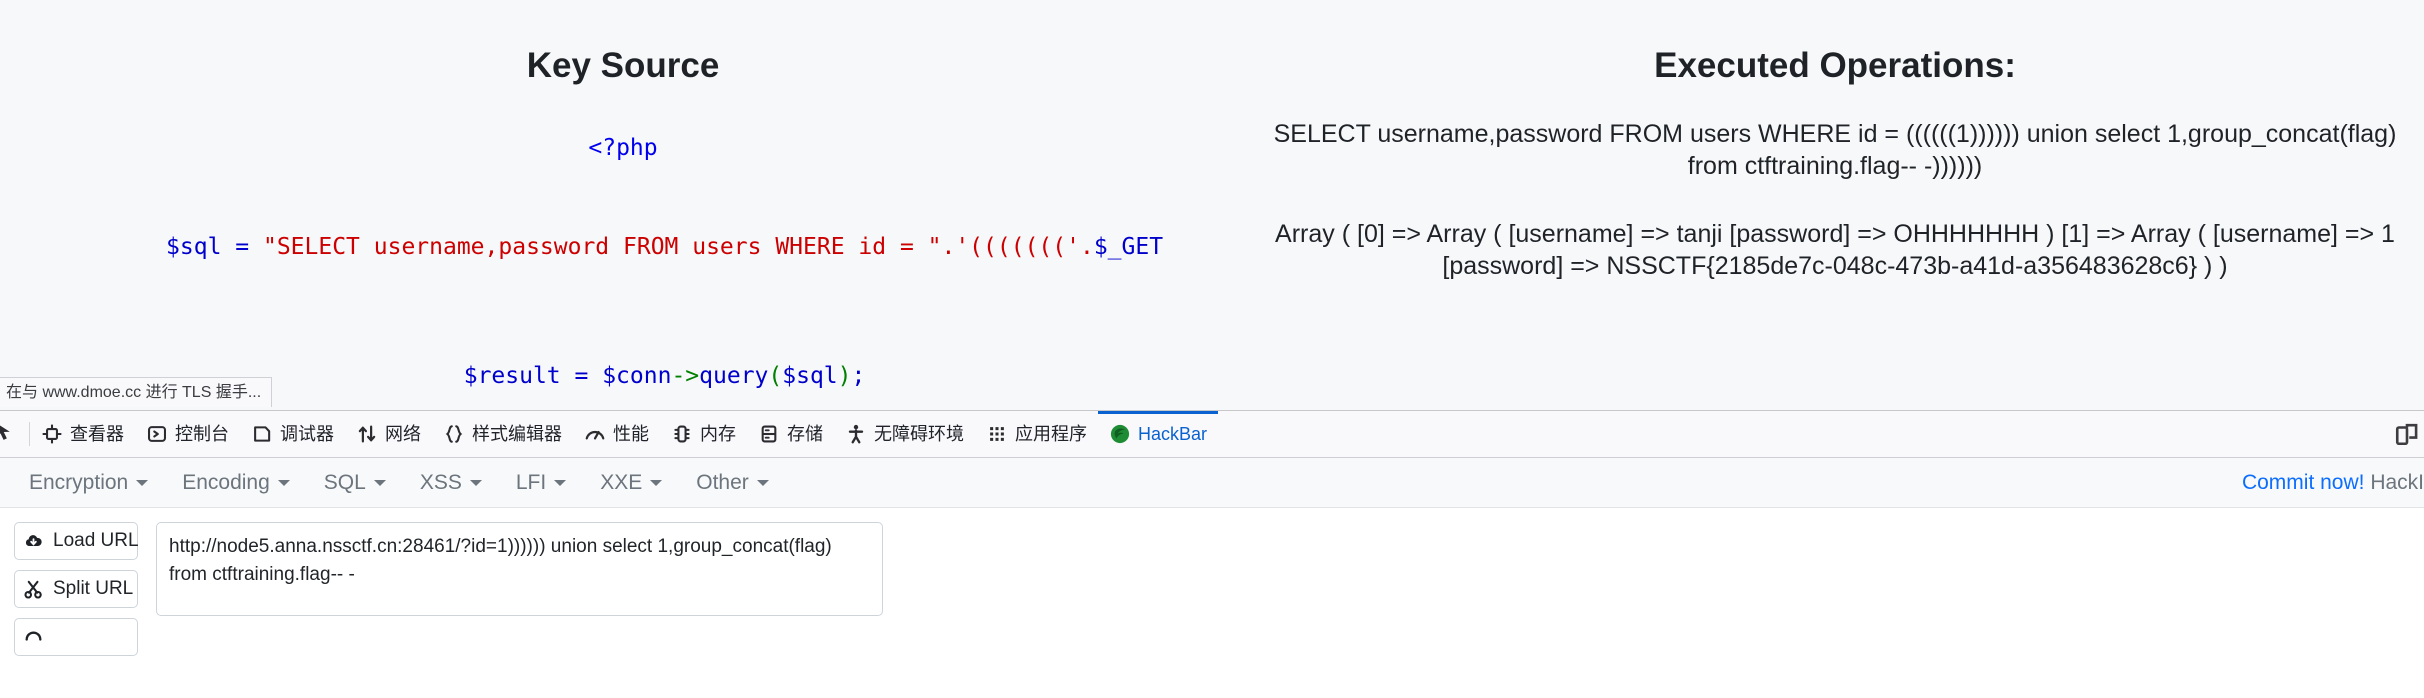  What do you see at coordinates (621, 482) in the screenshot?
I see `hackbar-menu-label: XXE` at bounding box center [621, 482].